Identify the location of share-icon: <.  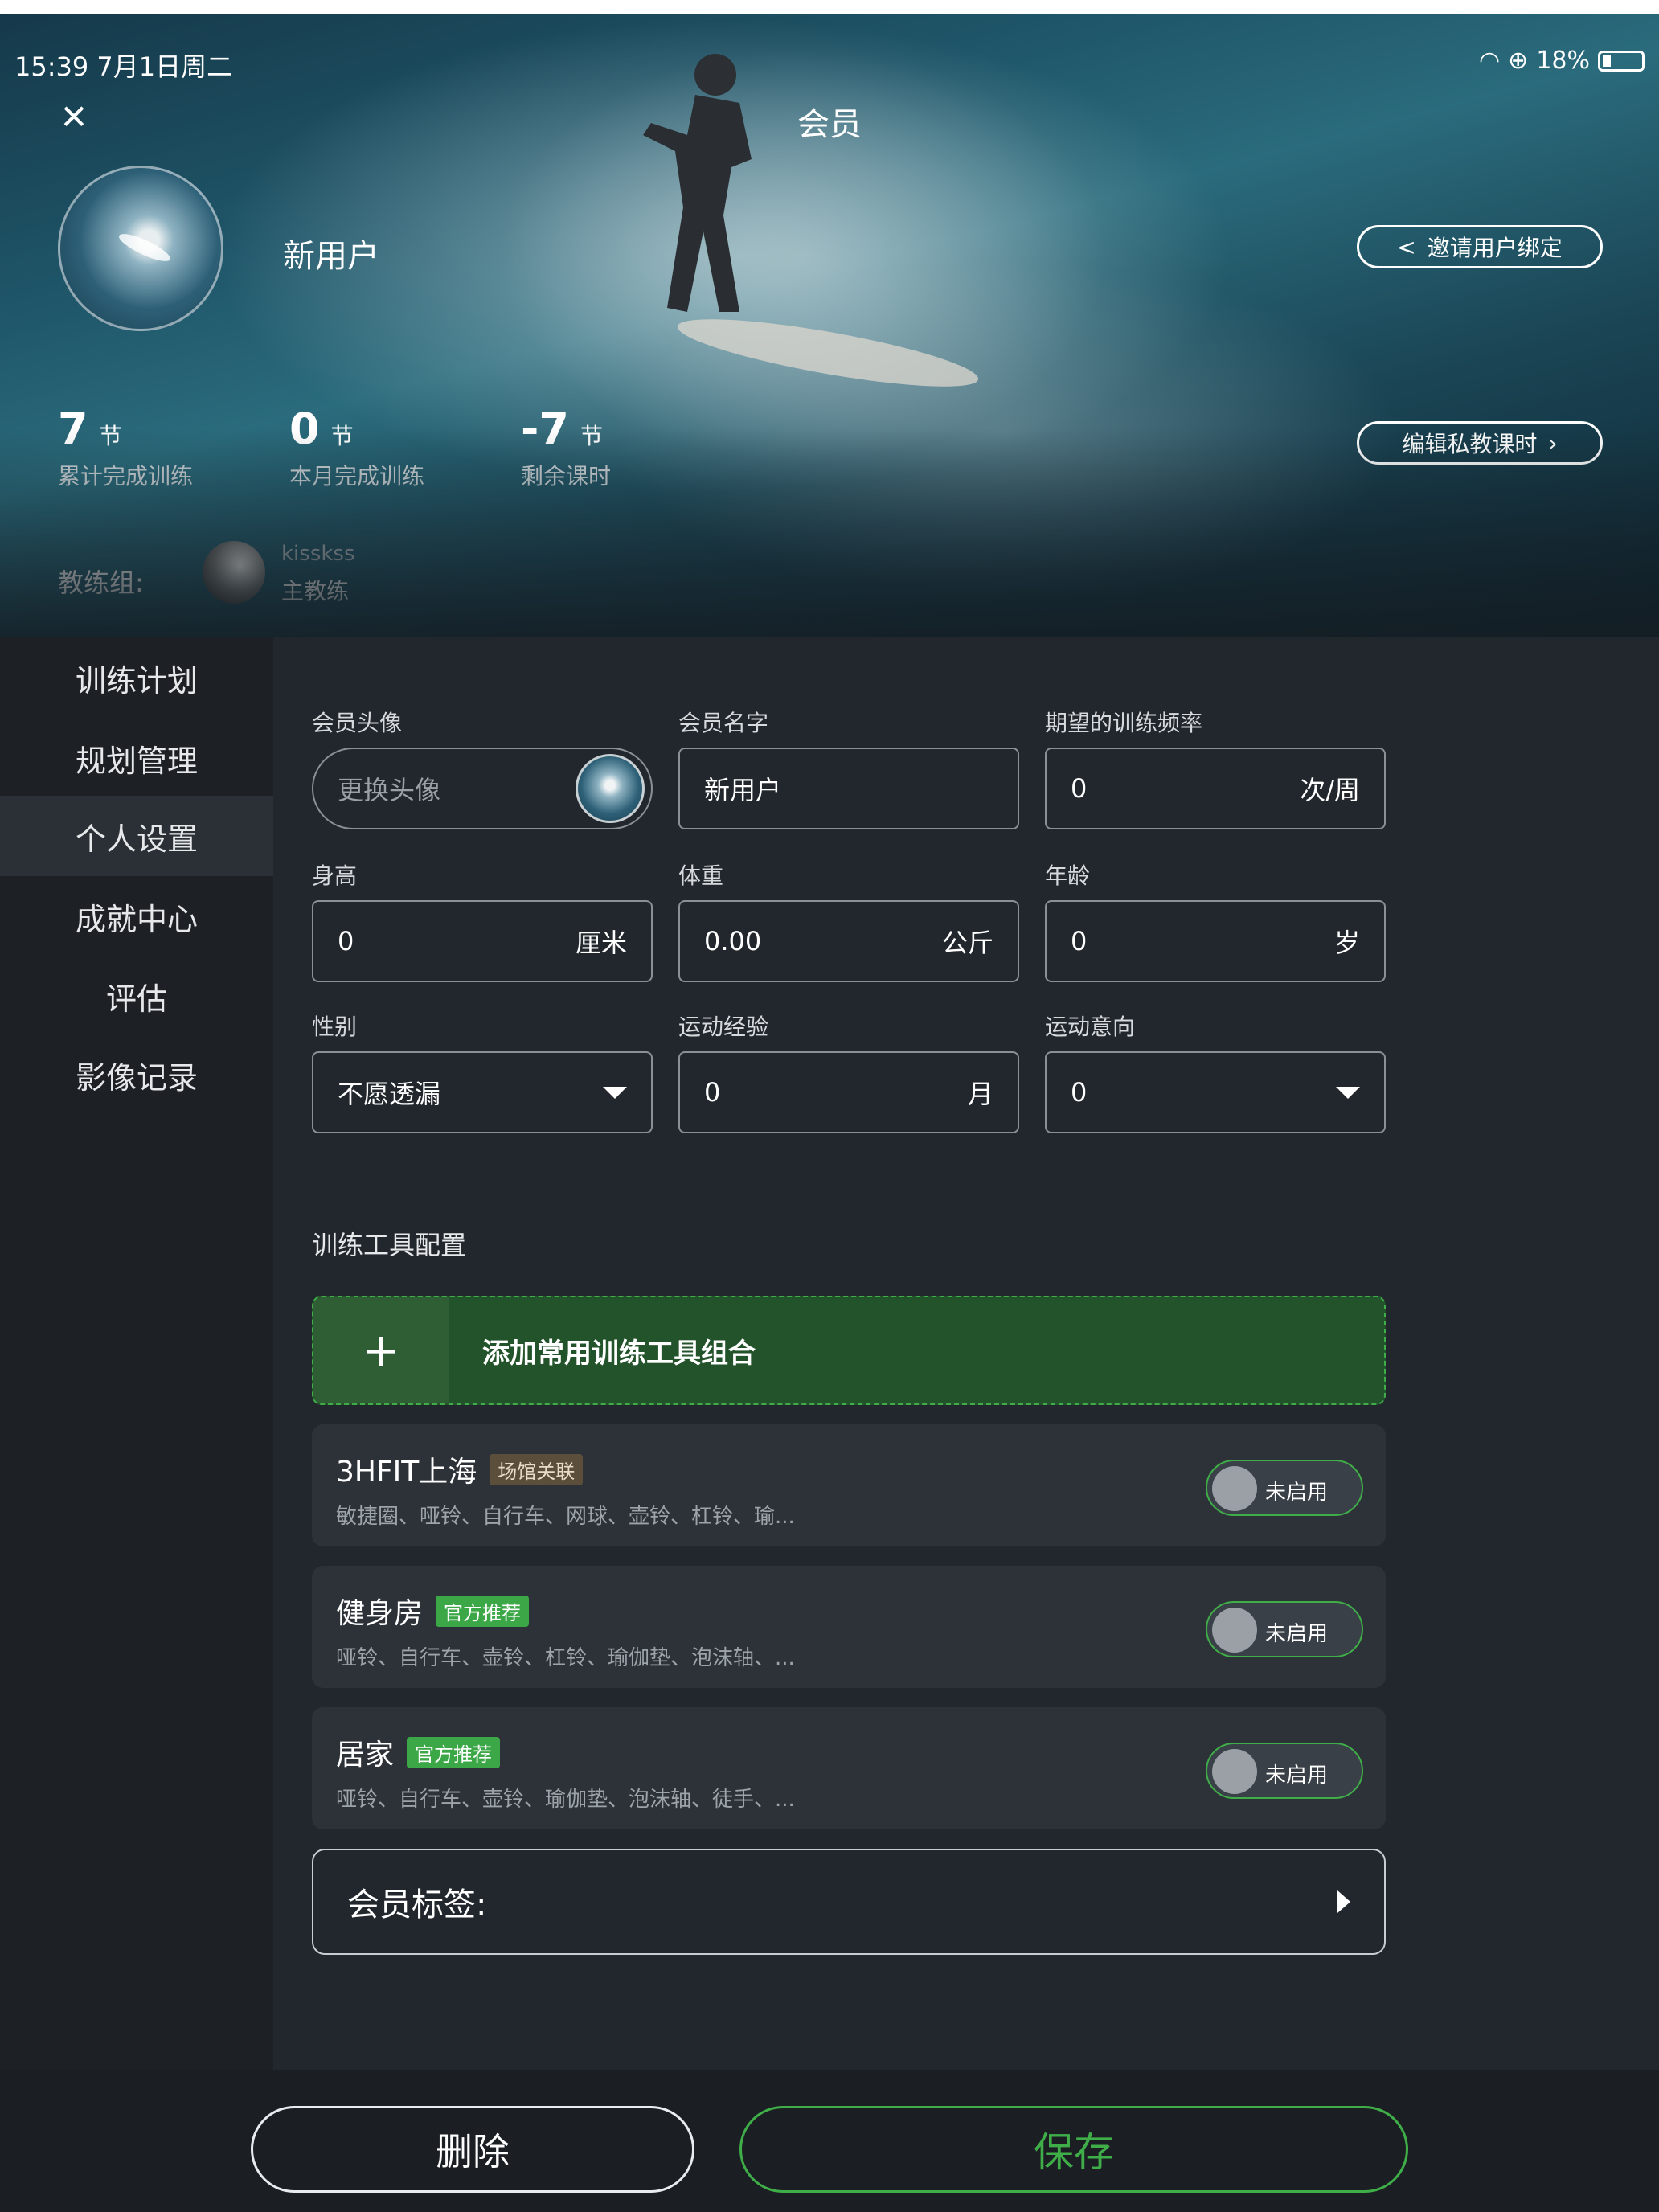
(1406, 246).